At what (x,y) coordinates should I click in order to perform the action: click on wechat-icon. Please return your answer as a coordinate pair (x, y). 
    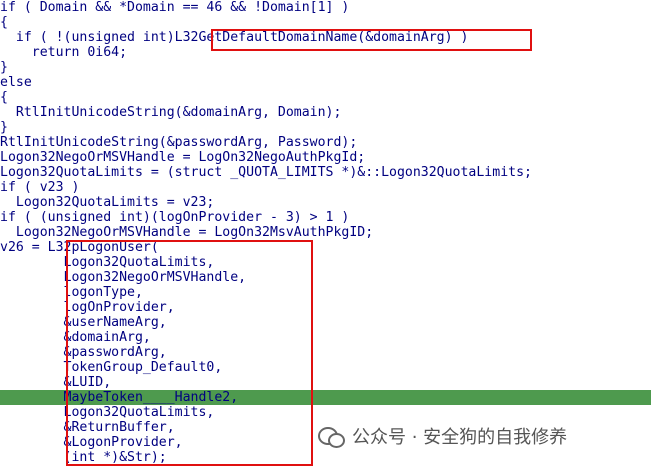
    Looking at the image, I should click on (331, 436).